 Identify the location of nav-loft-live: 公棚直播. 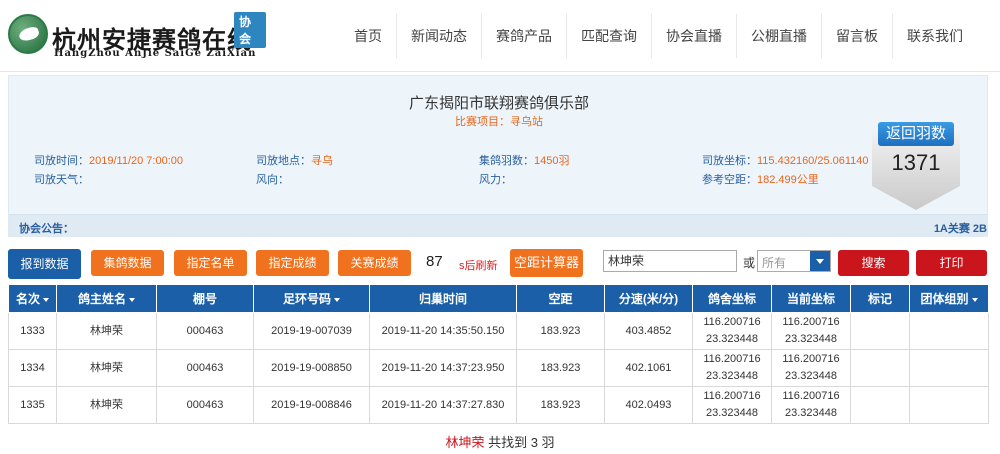
(778, 36).